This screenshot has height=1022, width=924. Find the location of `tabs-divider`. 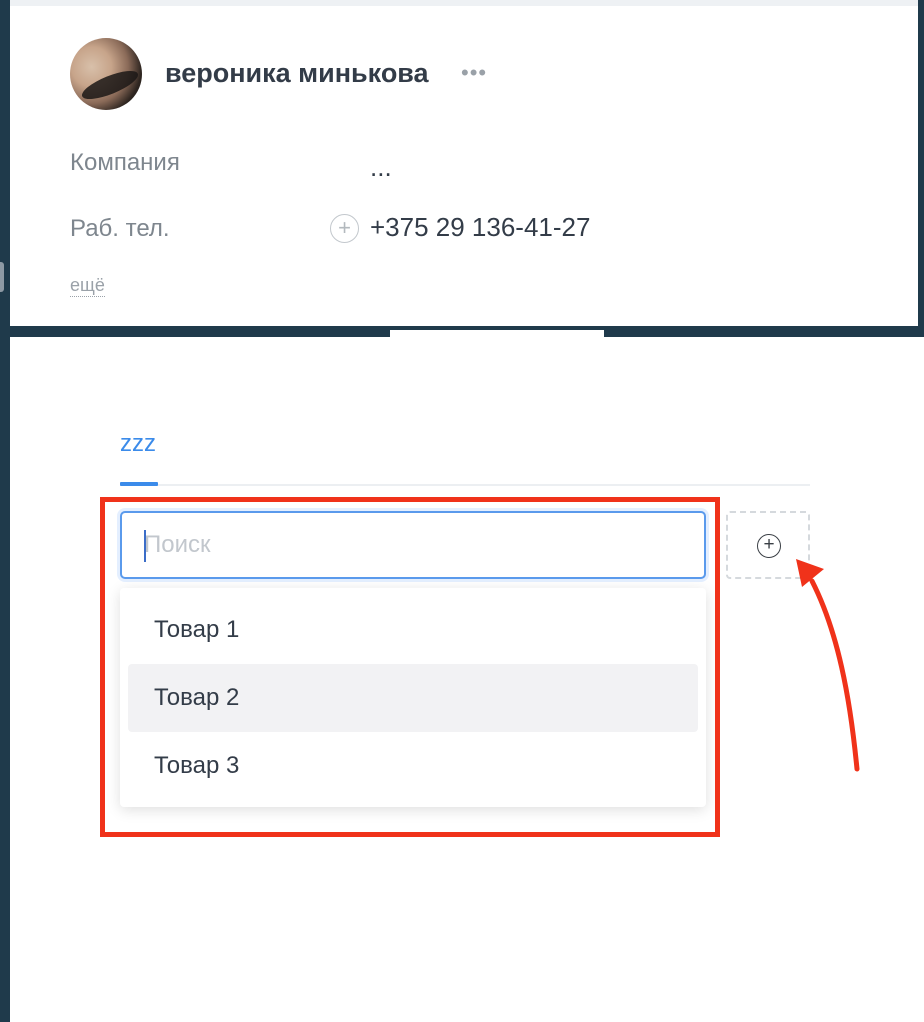

tabs-divider is located at coordinates (465, 485).